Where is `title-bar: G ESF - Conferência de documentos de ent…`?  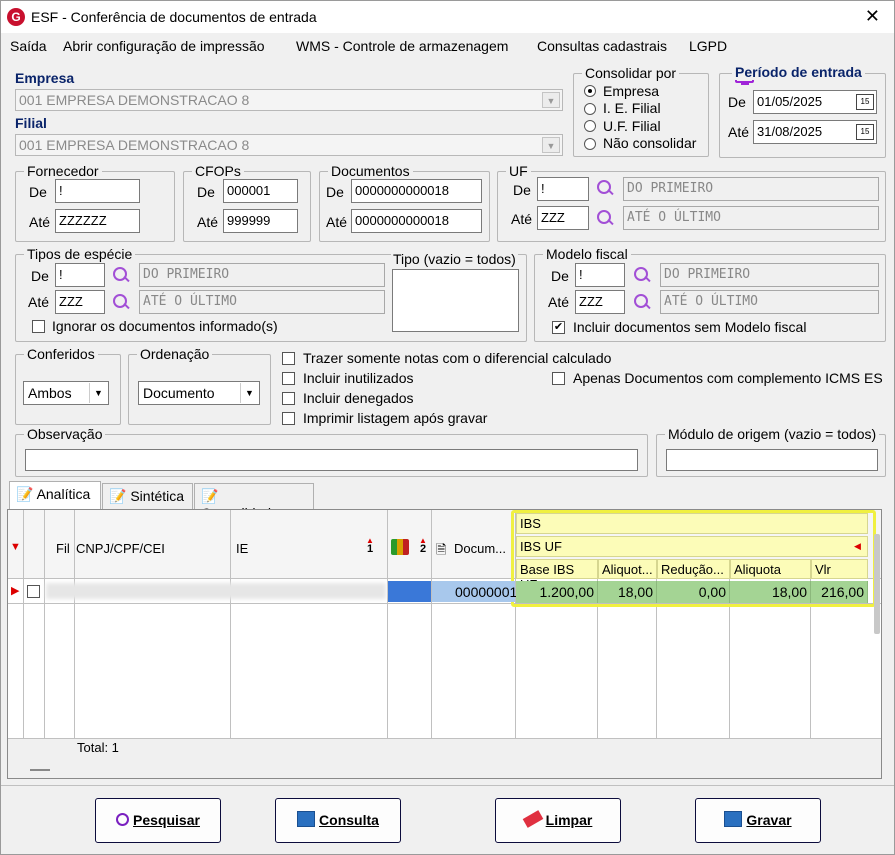 title-bar: G ESF - Conferência de documentos de ent… is located at coordinates (447, 17).